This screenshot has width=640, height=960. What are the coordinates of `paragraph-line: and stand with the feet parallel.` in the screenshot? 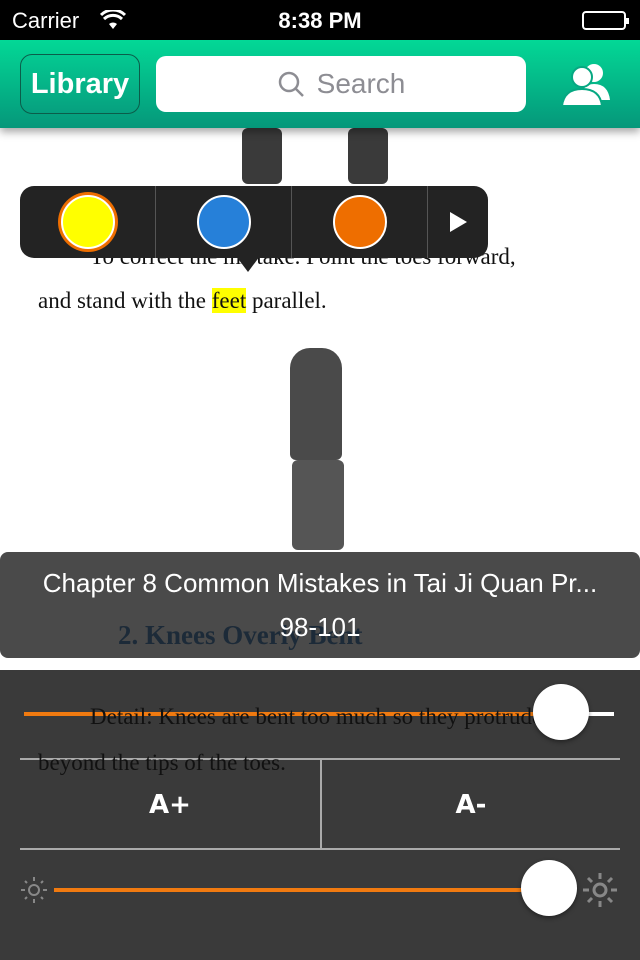 It's located at (182, 301).